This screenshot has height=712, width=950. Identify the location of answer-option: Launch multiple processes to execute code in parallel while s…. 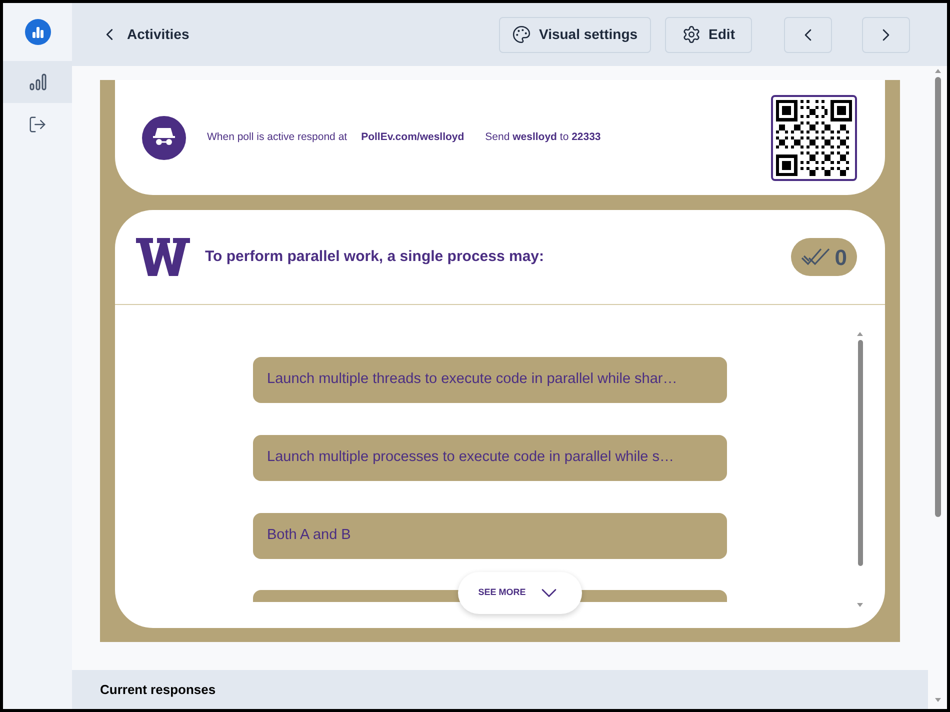
(490, 458).